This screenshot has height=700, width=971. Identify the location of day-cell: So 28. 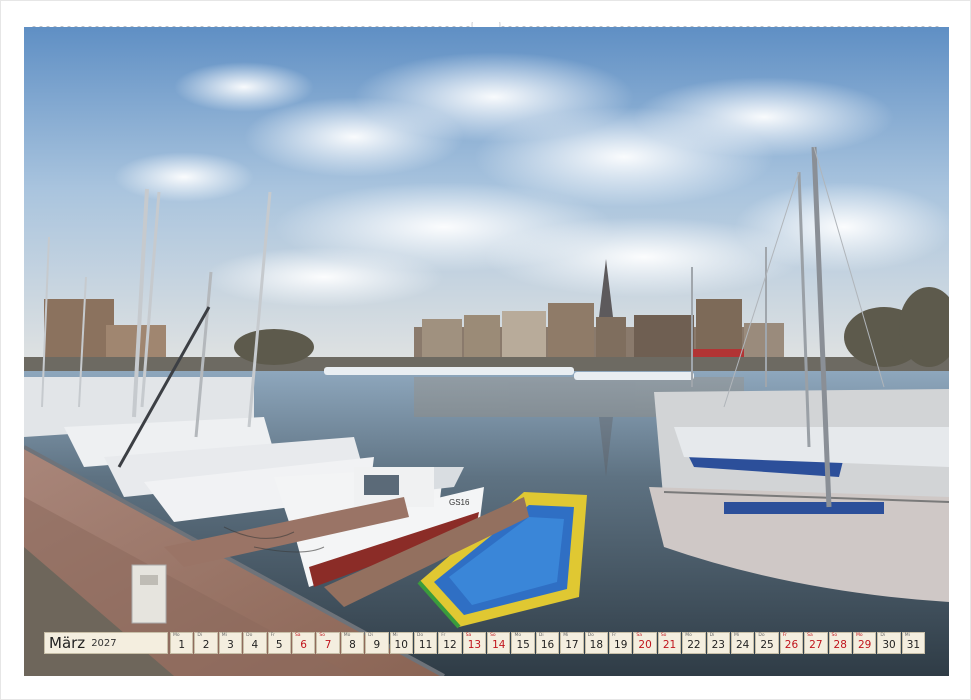
(840, 643).